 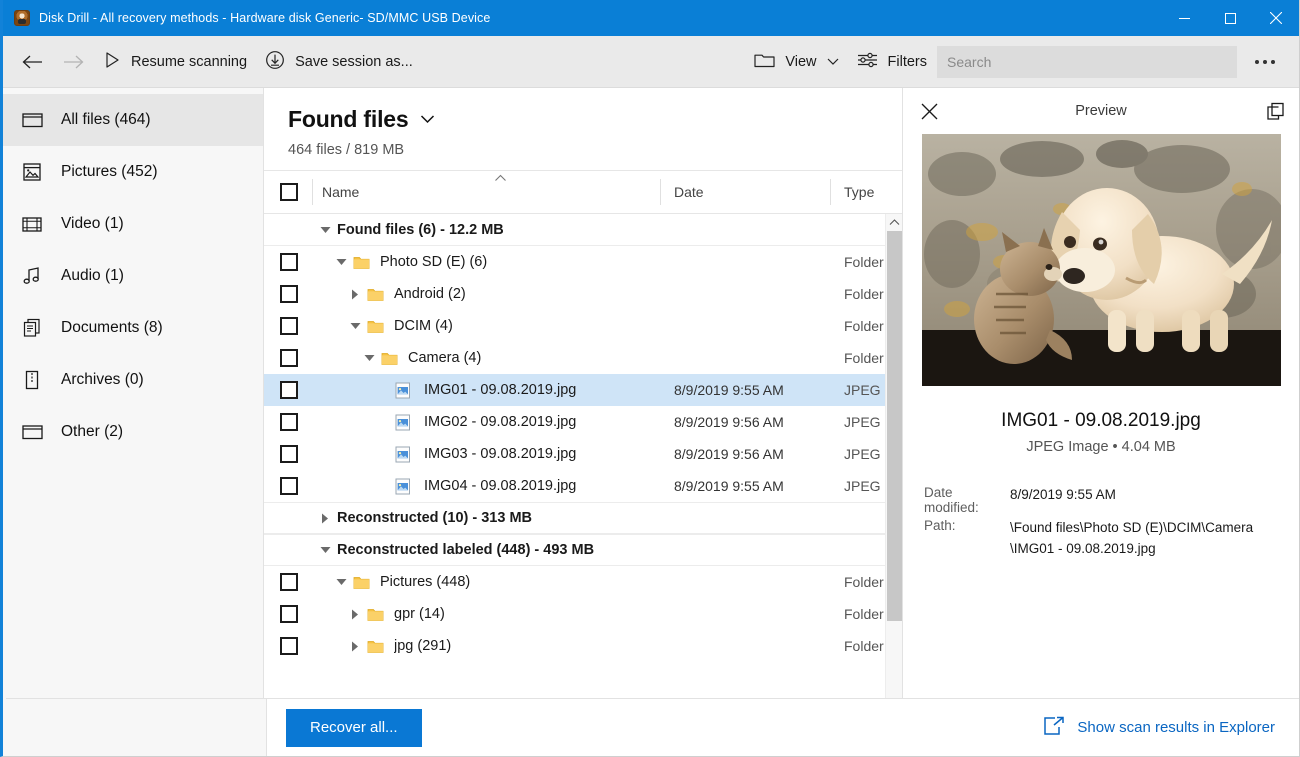 I want to click on preview-image, so click(x=1101, y=260).